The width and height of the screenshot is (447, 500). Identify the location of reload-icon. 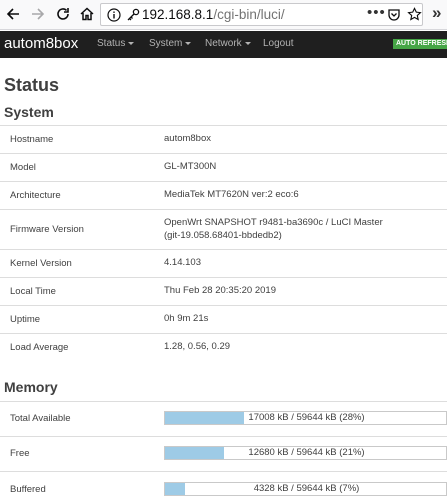
(63, 14).